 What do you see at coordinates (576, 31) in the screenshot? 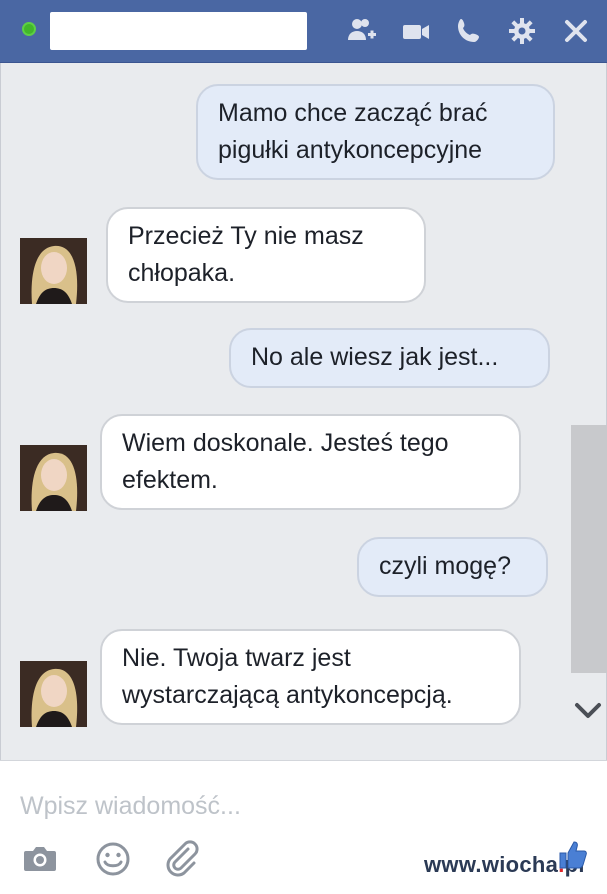
I see `close-icon` at bounding box center [576, 31].